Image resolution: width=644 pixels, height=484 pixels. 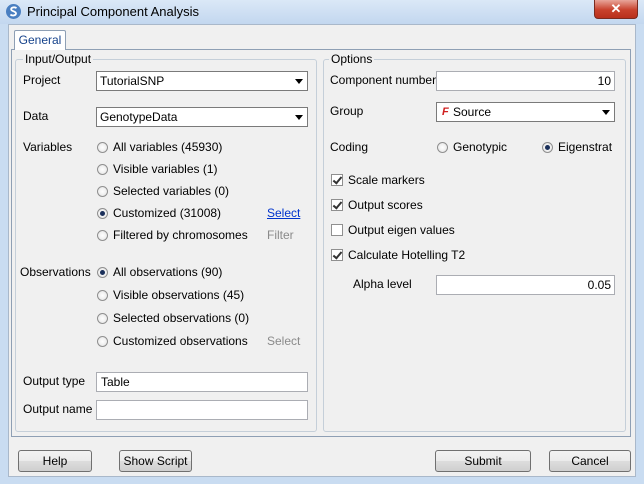 I want to click on radio-filtered-chromosomes, so click(x=102, y=235).